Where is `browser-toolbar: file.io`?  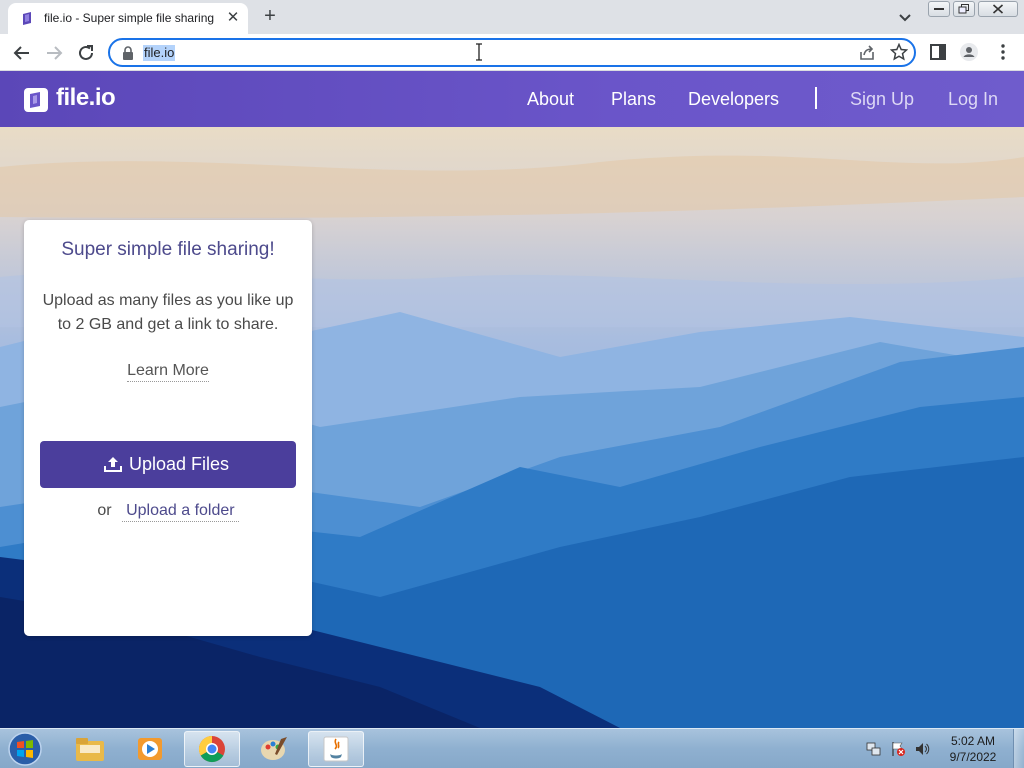
browser-toolbar: file.io is located at coordinates (512, 52).